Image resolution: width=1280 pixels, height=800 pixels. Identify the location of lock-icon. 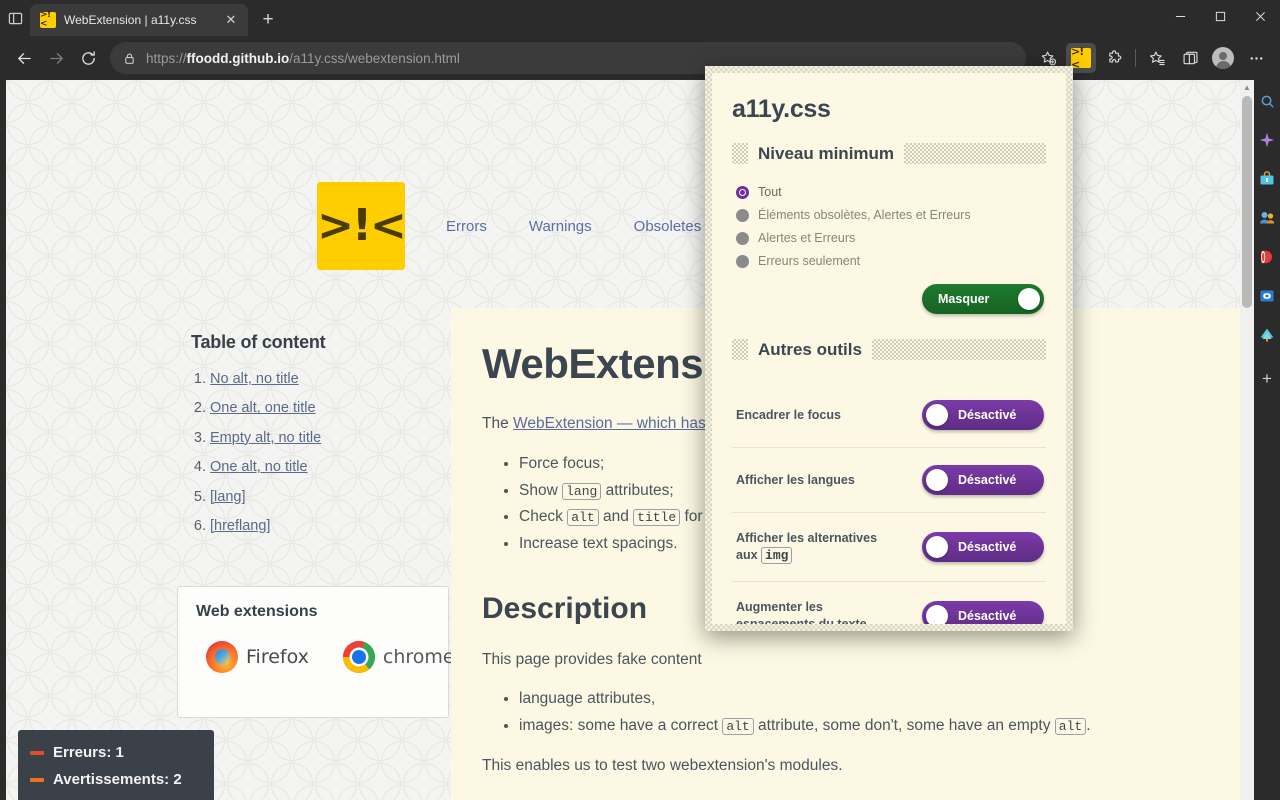
(129, 58).